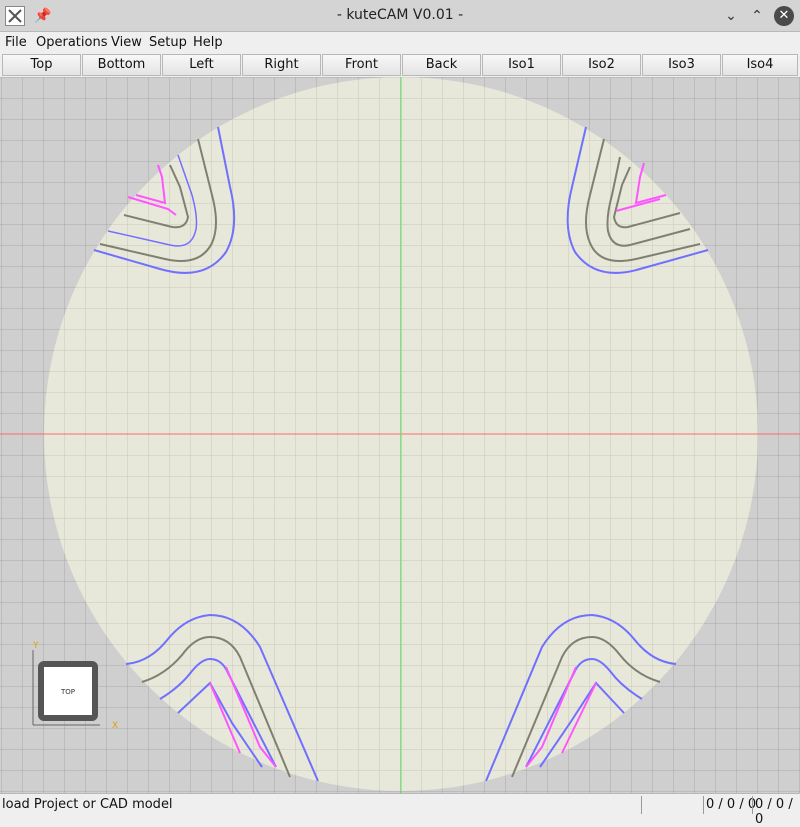 The height and width of the screenshot is (827, 800). What do you see at coordinates (281, 65) in the screenshot?
I see `view-right-button: Right` at bounding box center [281, 65].